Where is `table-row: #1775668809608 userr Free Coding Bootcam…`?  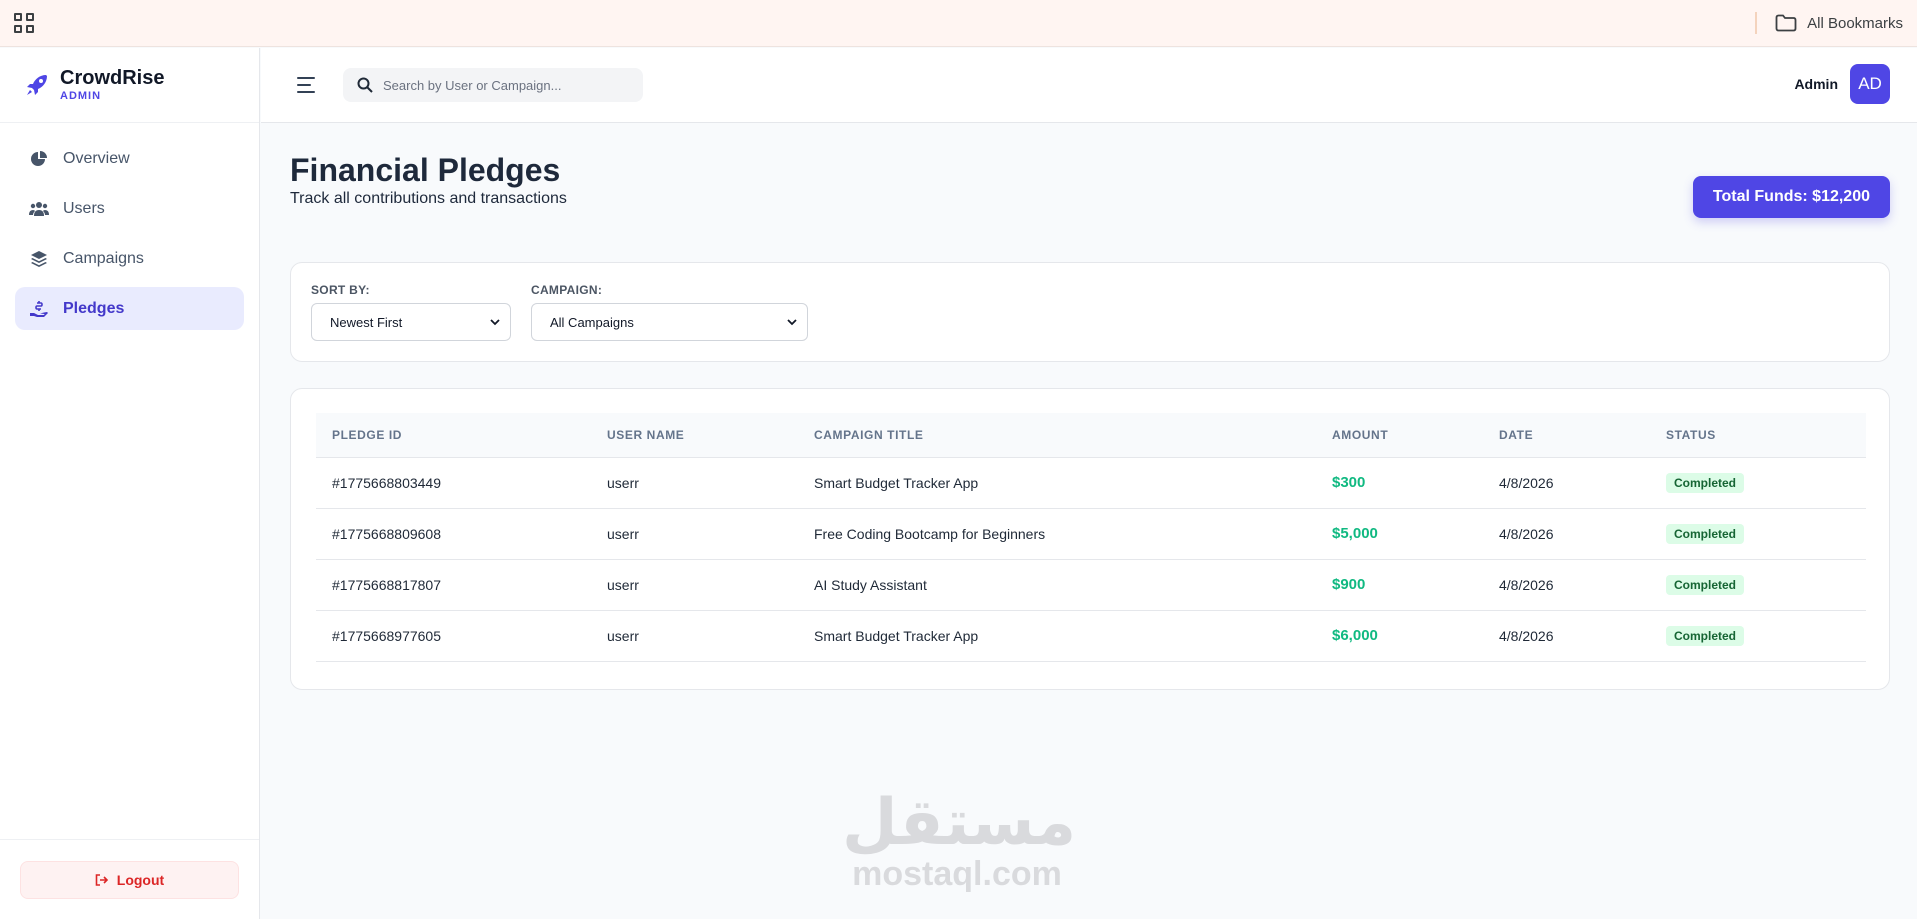
table-row: #1775668809608 userr Free Coding Bootcam… is located at coordinates (1091, 534).